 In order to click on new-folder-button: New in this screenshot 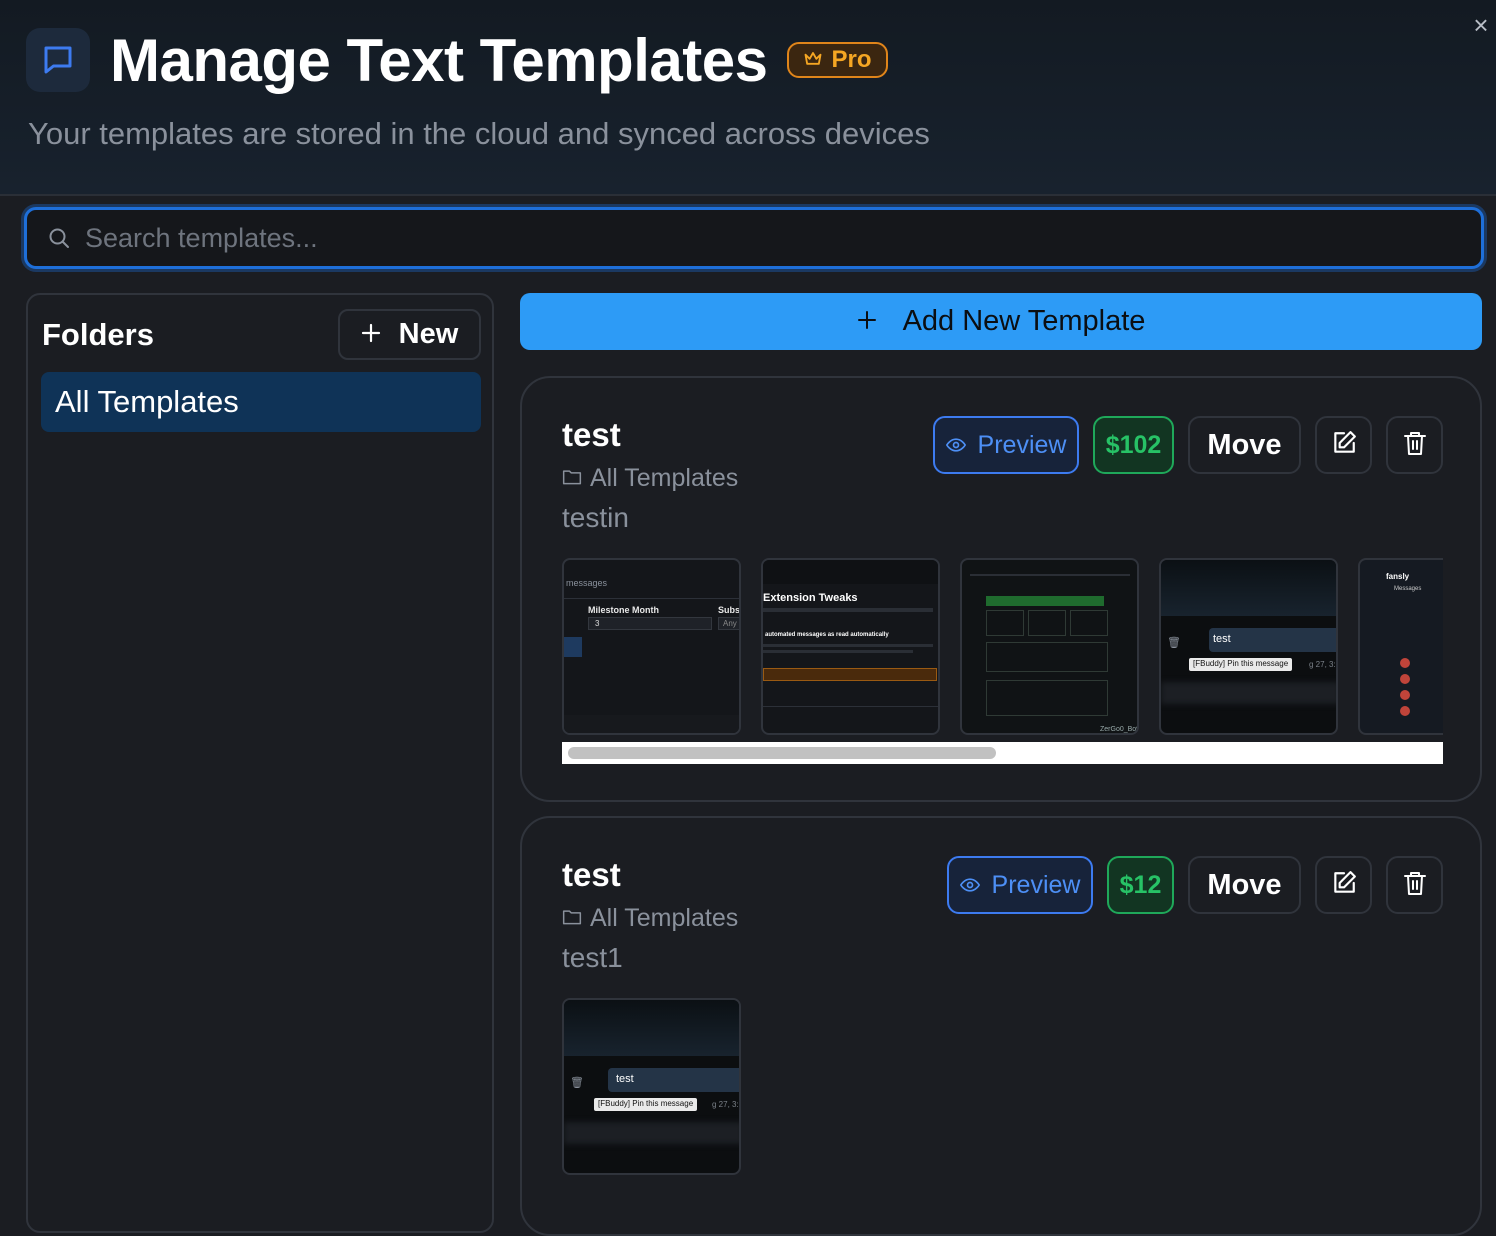, I will do `click(409, 334)`.